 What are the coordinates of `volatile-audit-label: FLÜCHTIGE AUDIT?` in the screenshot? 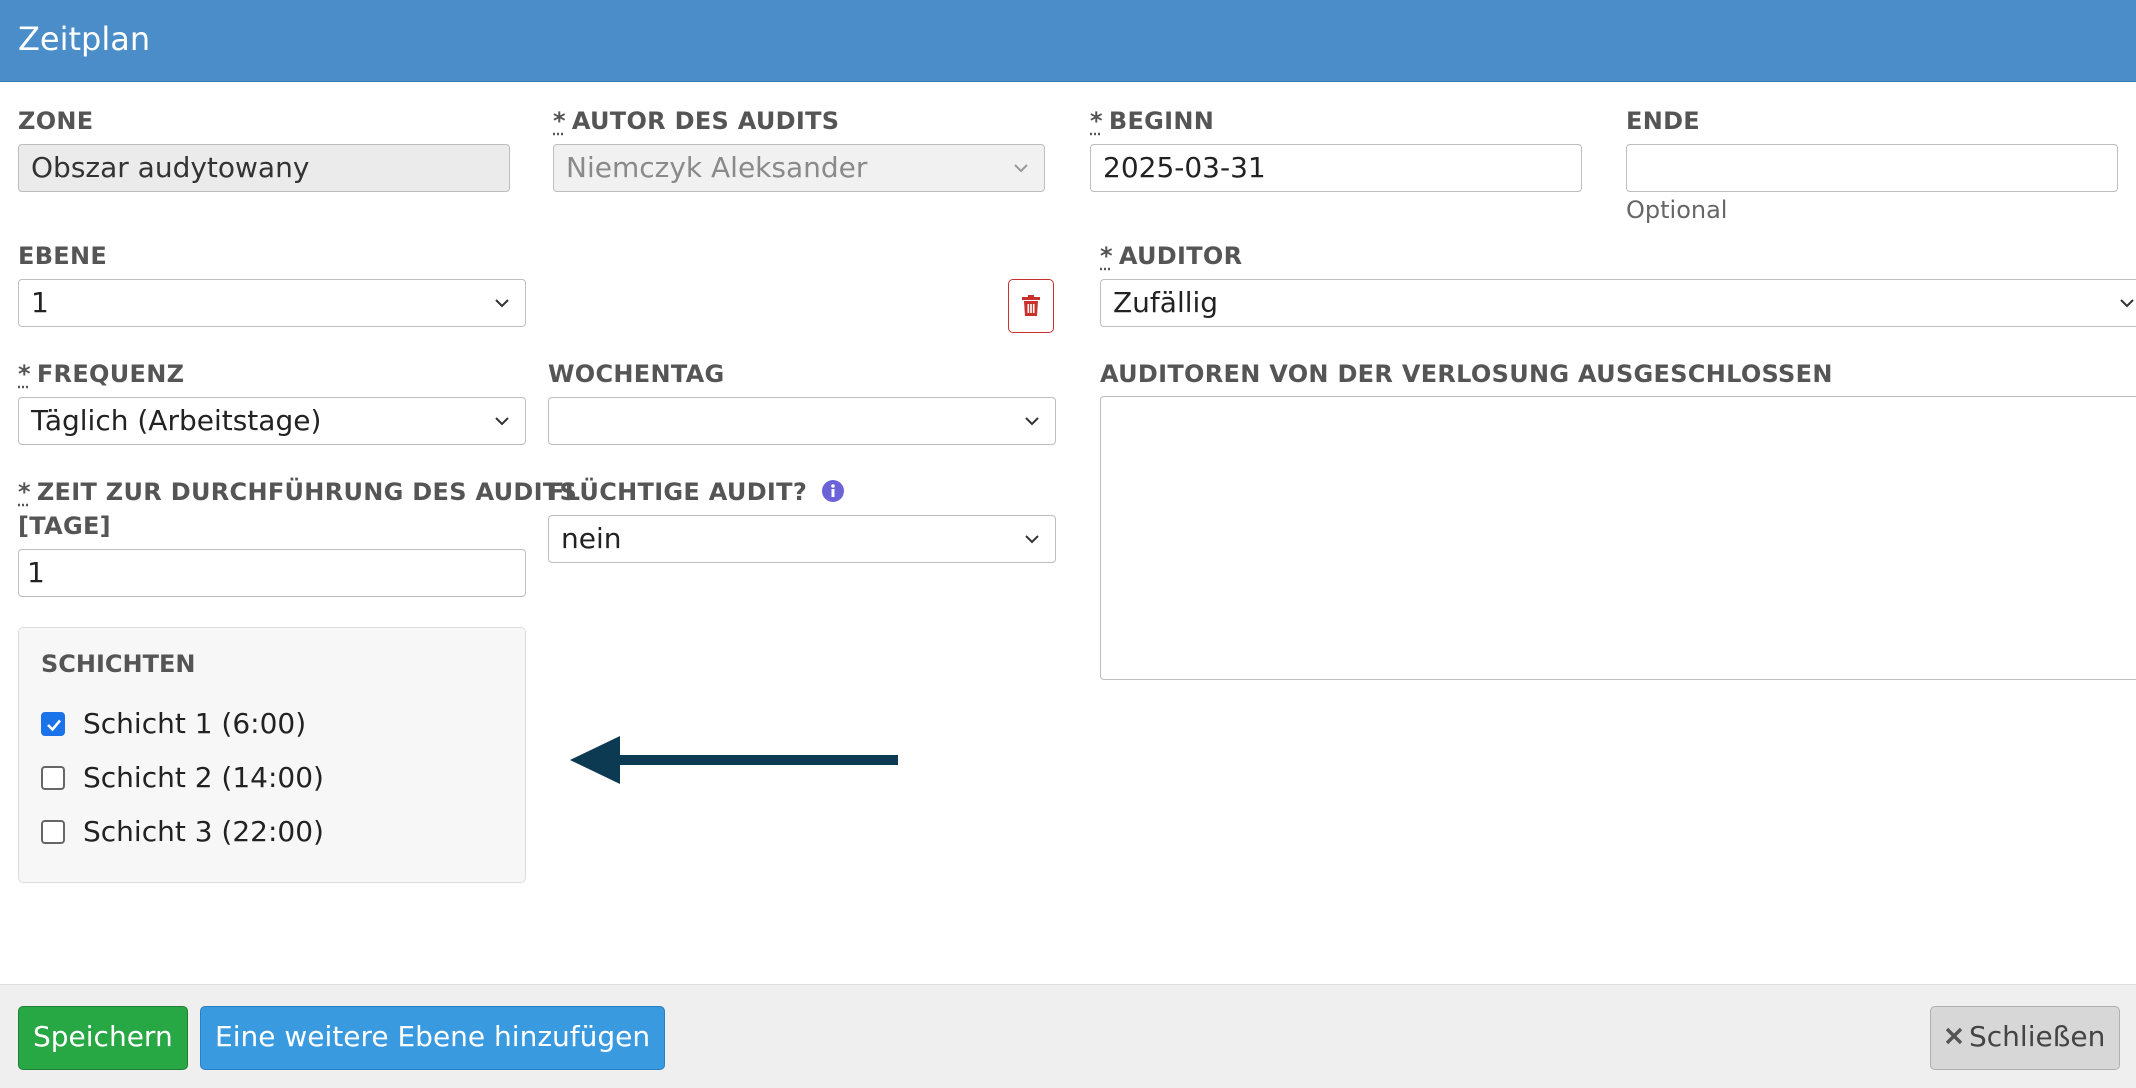 It's located at (696, 492).